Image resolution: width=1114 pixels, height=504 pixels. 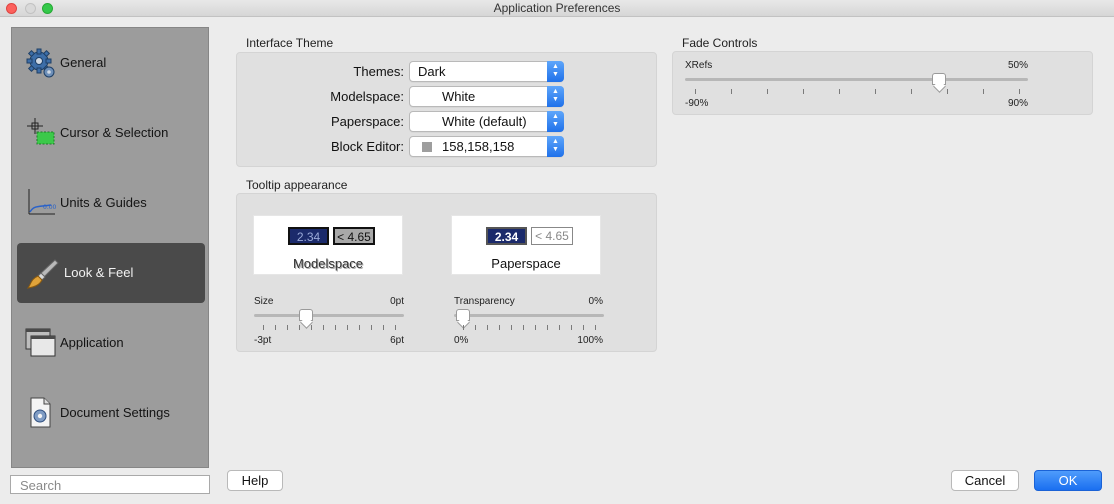 I want to click on modelspace-tooltip-preview: 2.34 < 4.65 Modelspace, so click(x=328, y=245).